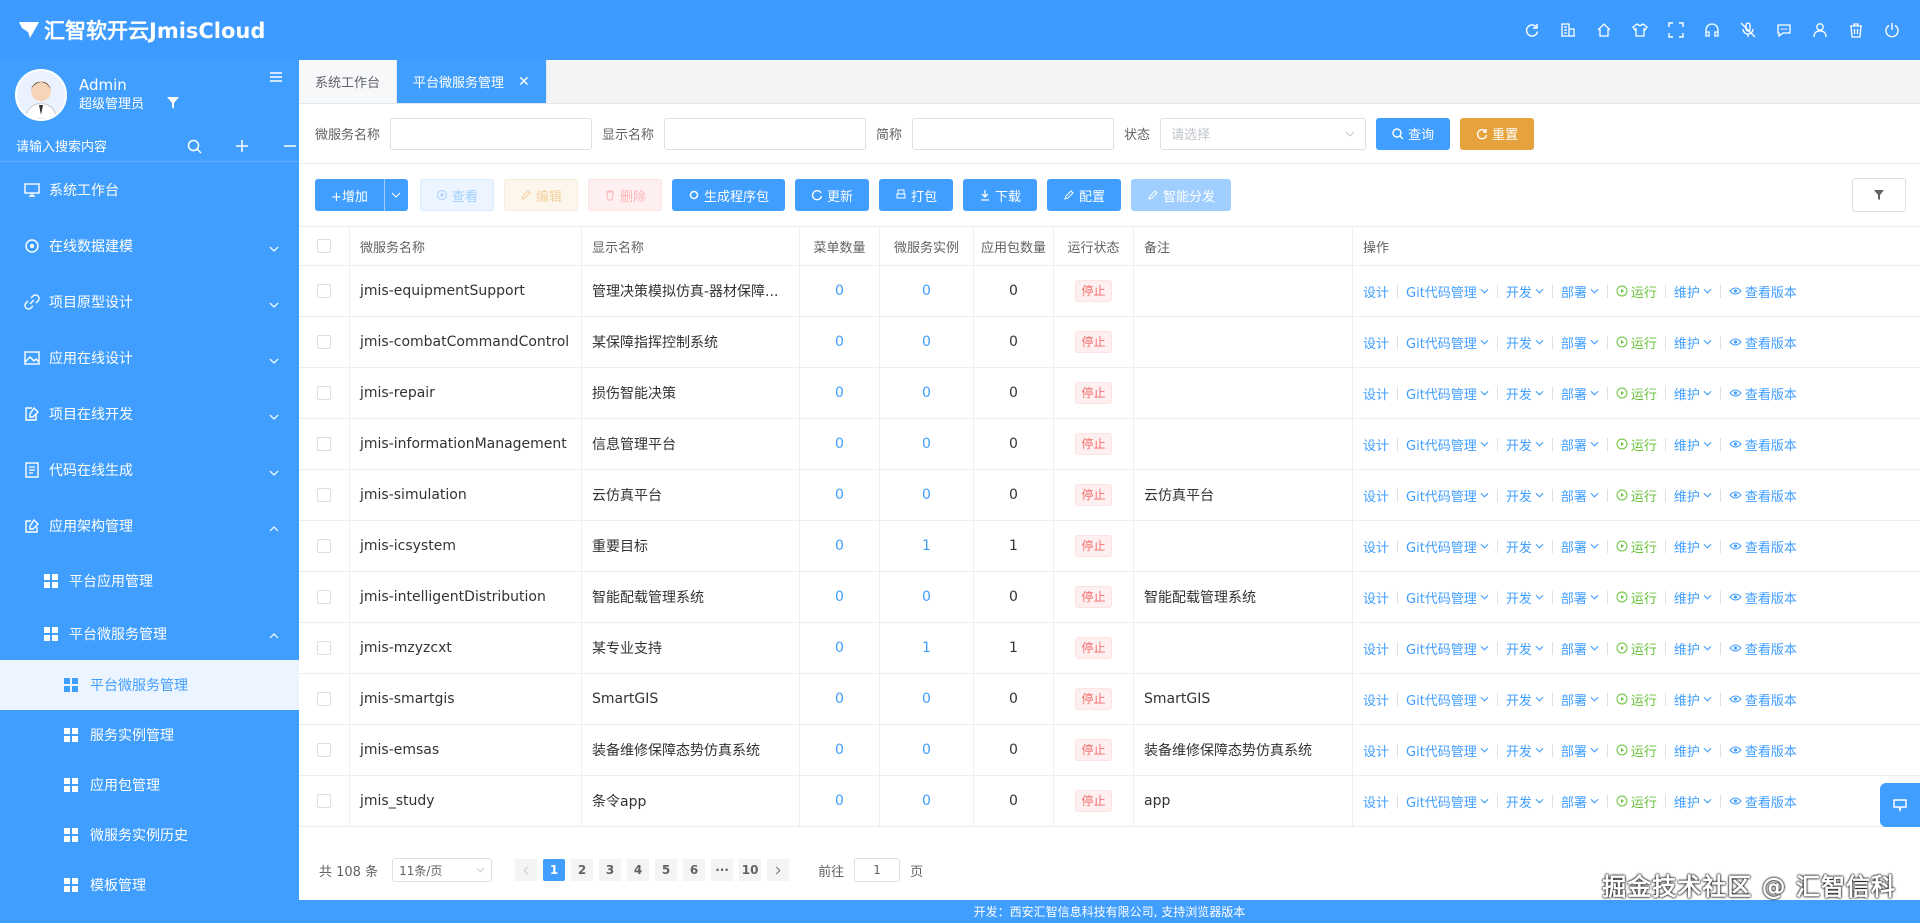  I want to click on mic-off-icon, so click(1748, 30).